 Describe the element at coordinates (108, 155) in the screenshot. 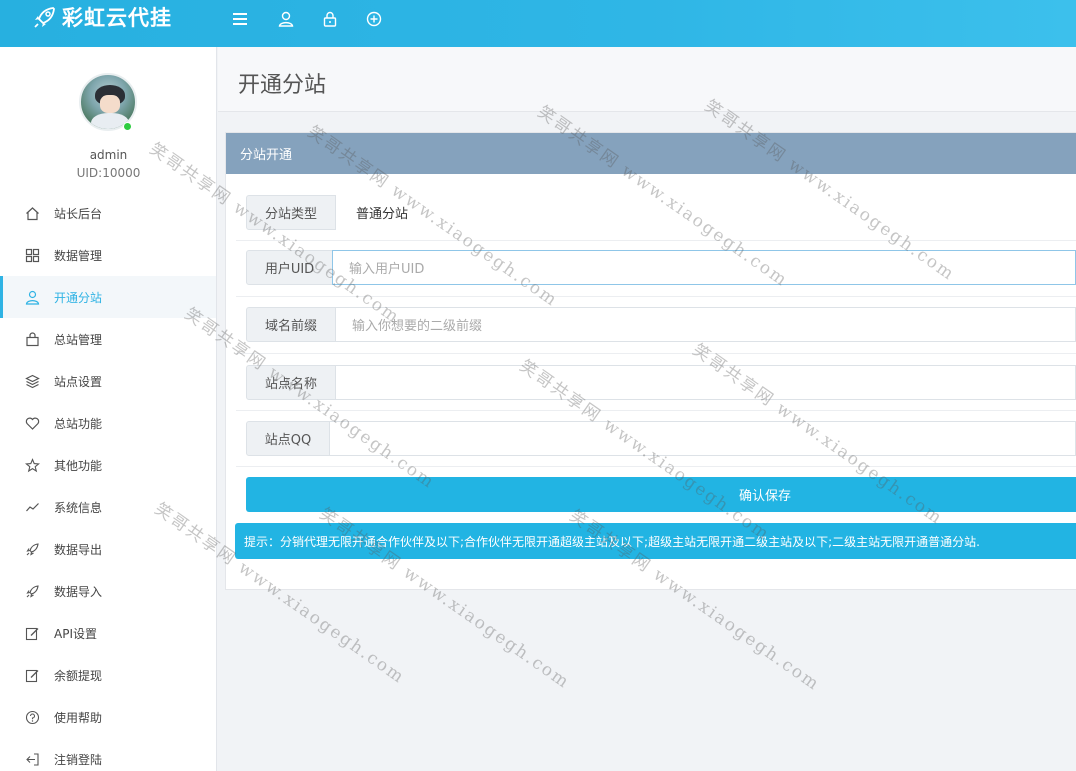

I see `username: admin` at that location.